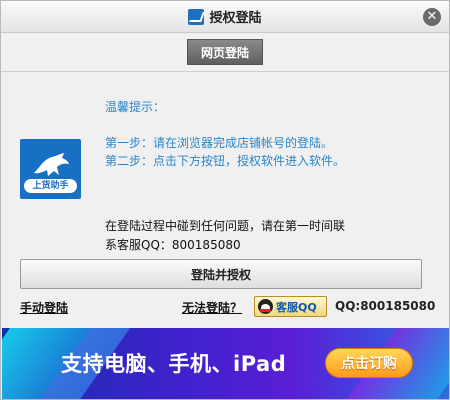  Describe the element at coordinates (225, 226) in the screenshot. I see `help-text-line-1: 在登陆过程中碰到任何问题，请在第一时间联` at that location.